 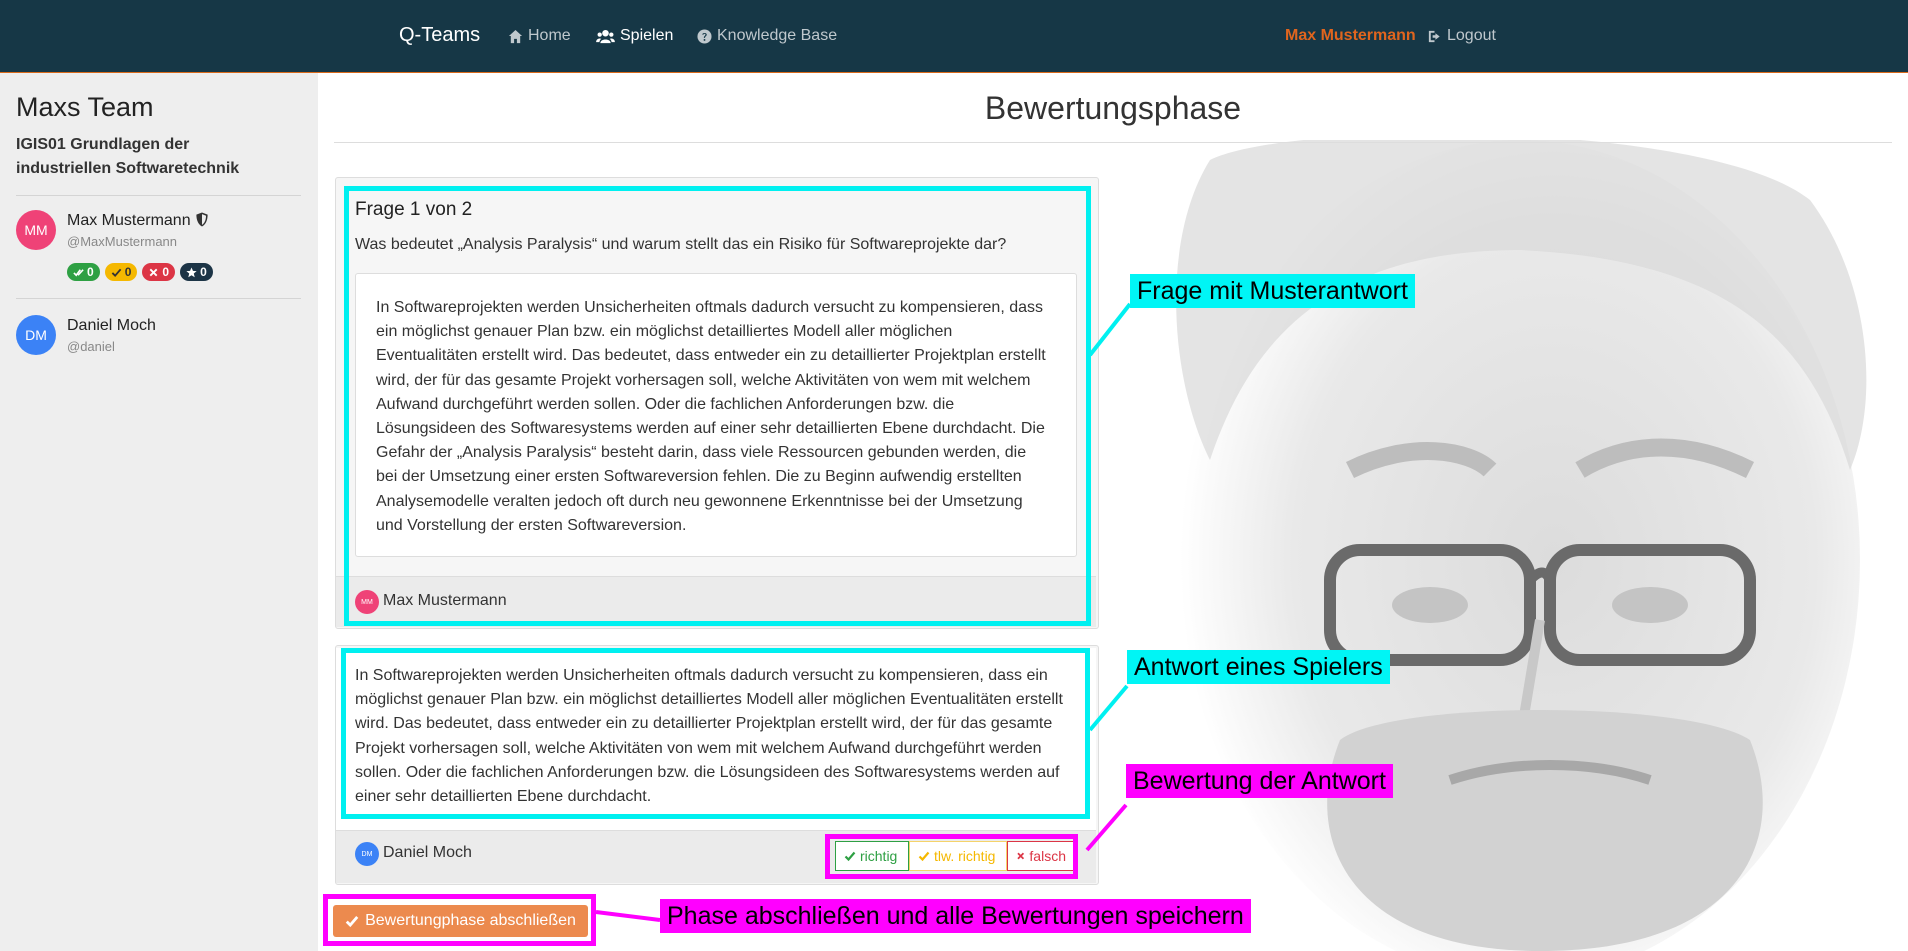 I want to click on check-icon, so click(x=116, y=272).